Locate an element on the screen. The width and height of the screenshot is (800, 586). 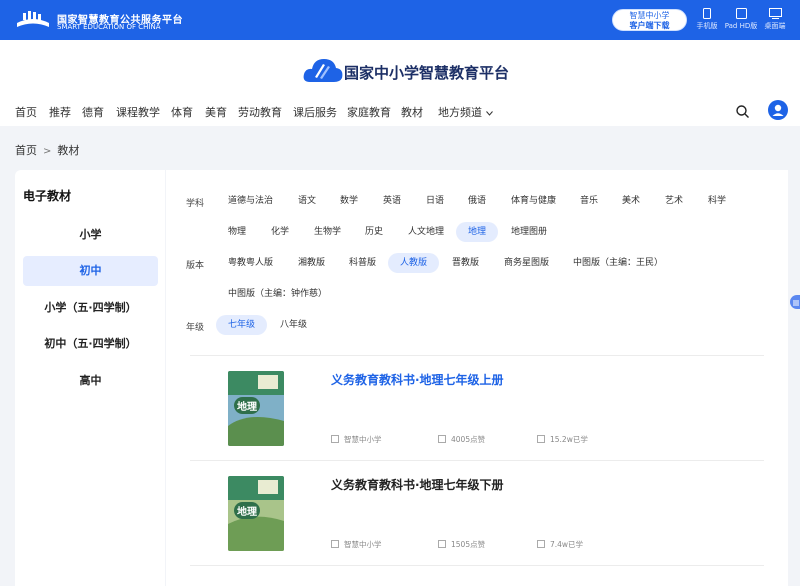
sidebar-item-primary: 小学 is located at coordinates (90, 235).